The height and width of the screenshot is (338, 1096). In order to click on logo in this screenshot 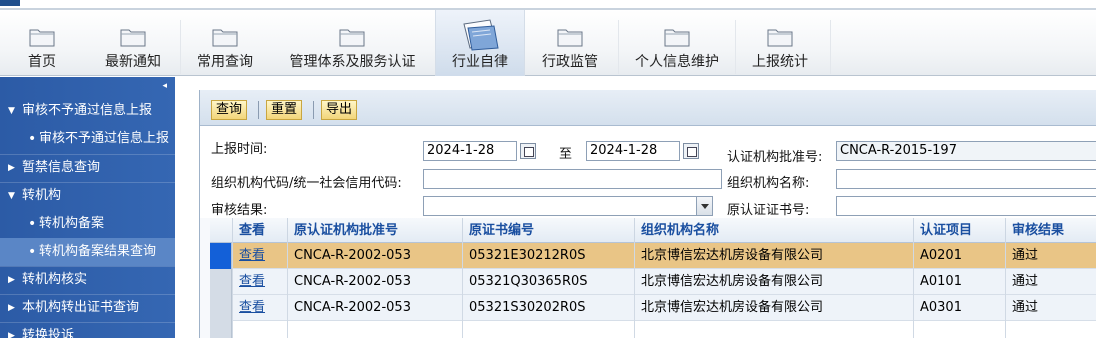, I will do `click(10, 3)`.